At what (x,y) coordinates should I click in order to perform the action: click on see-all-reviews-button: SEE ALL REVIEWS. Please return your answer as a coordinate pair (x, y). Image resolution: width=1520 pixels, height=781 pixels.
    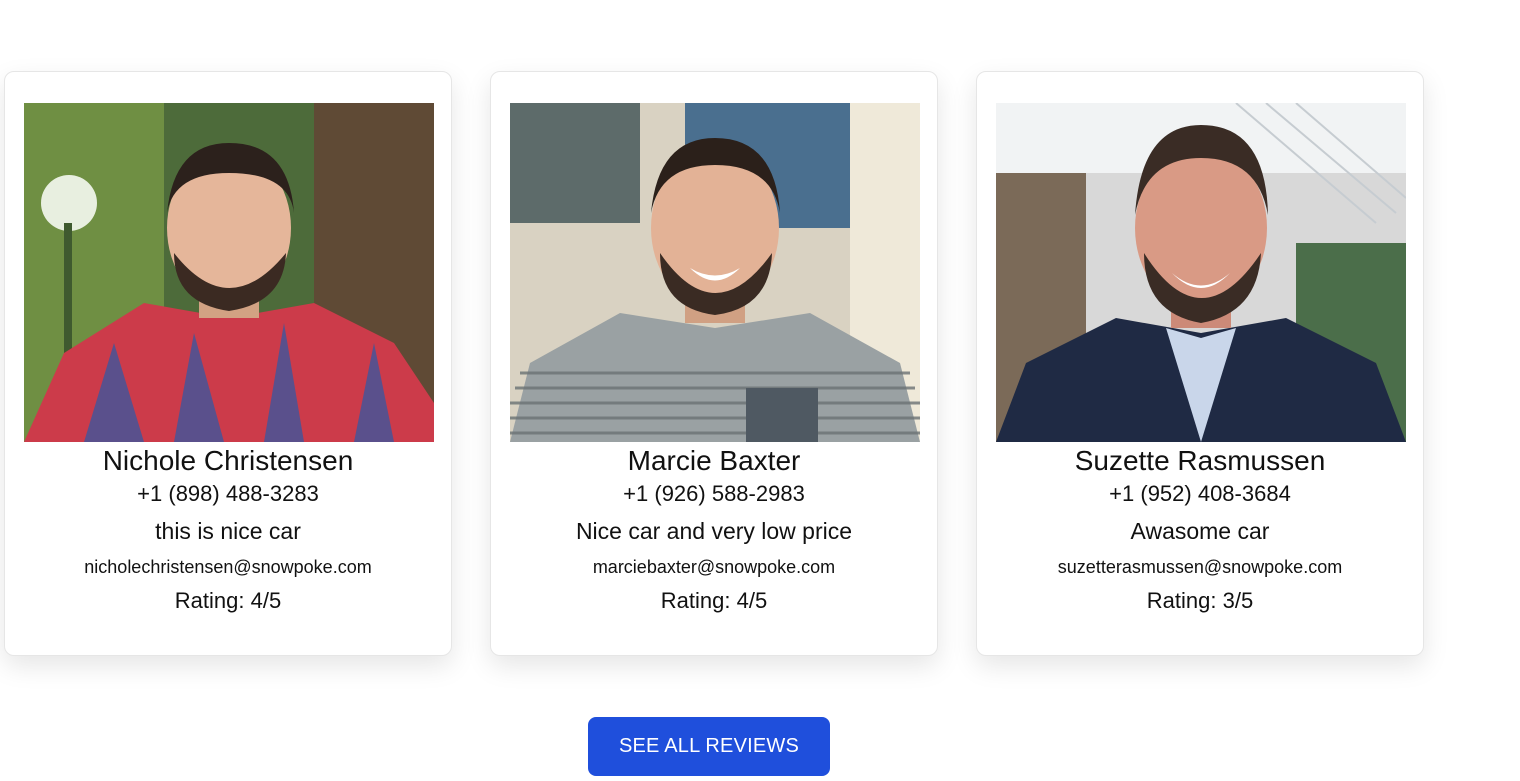
    Looking at the image, I should click on (709, 746).